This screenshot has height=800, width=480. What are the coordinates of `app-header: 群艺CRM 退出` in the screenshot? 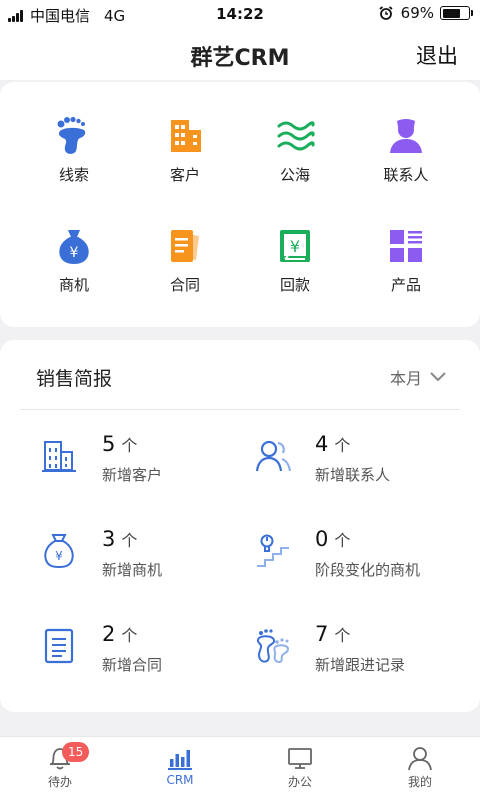 It's located at (240, 54).